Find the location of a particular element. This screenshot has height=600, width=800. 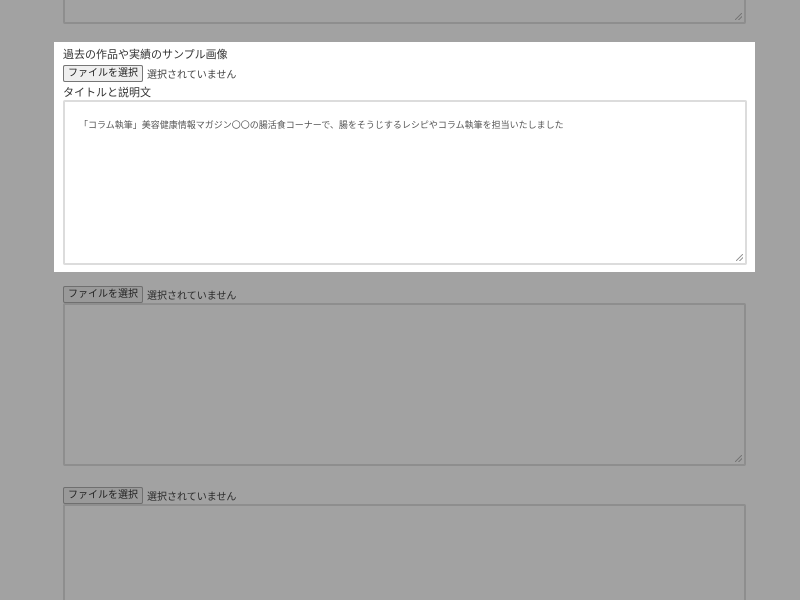

choose-file-button: ファイルを選択 is located at coordinates (103, 73).